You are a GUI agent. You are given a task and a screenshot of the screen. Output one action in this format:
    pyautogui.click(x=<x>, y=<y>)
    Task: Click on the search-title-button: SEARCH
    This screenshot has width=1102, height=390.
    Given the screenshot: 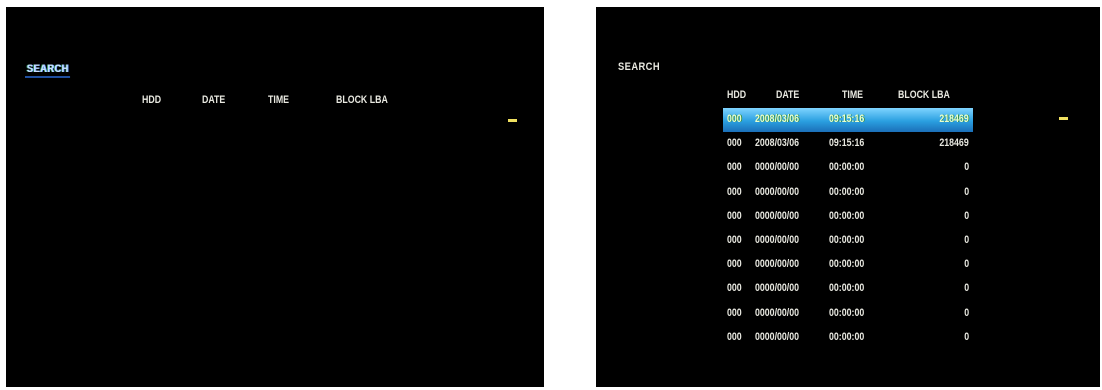 What is the action you would take?
    pyautogui.click(x=48, y=70)
    